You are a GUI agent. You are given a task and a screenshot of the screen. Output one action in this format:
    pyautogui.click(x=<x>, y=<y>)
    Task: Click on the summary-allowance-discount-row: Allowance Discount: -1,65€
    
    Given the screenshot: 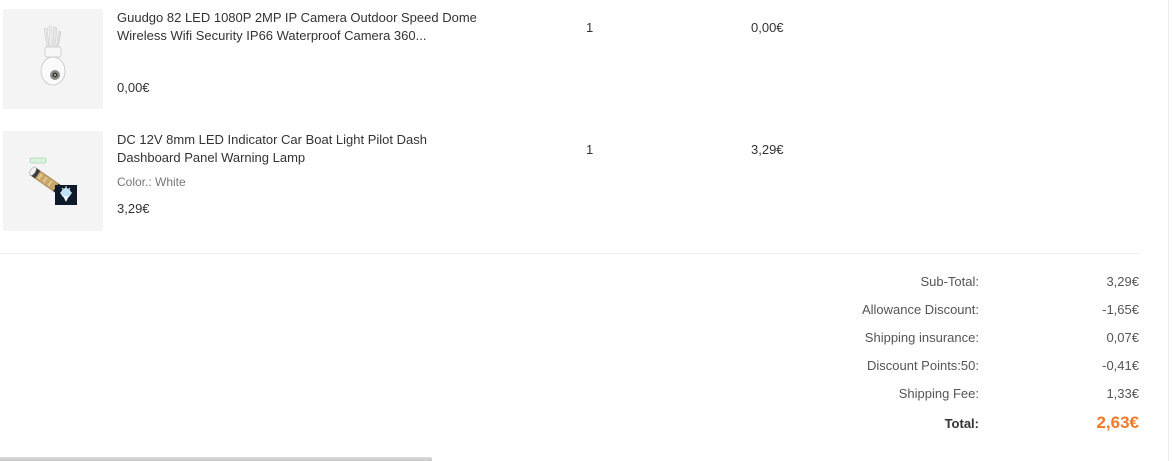 What is the action you would take?
    pyautogui.click(x=949, y=313)
    